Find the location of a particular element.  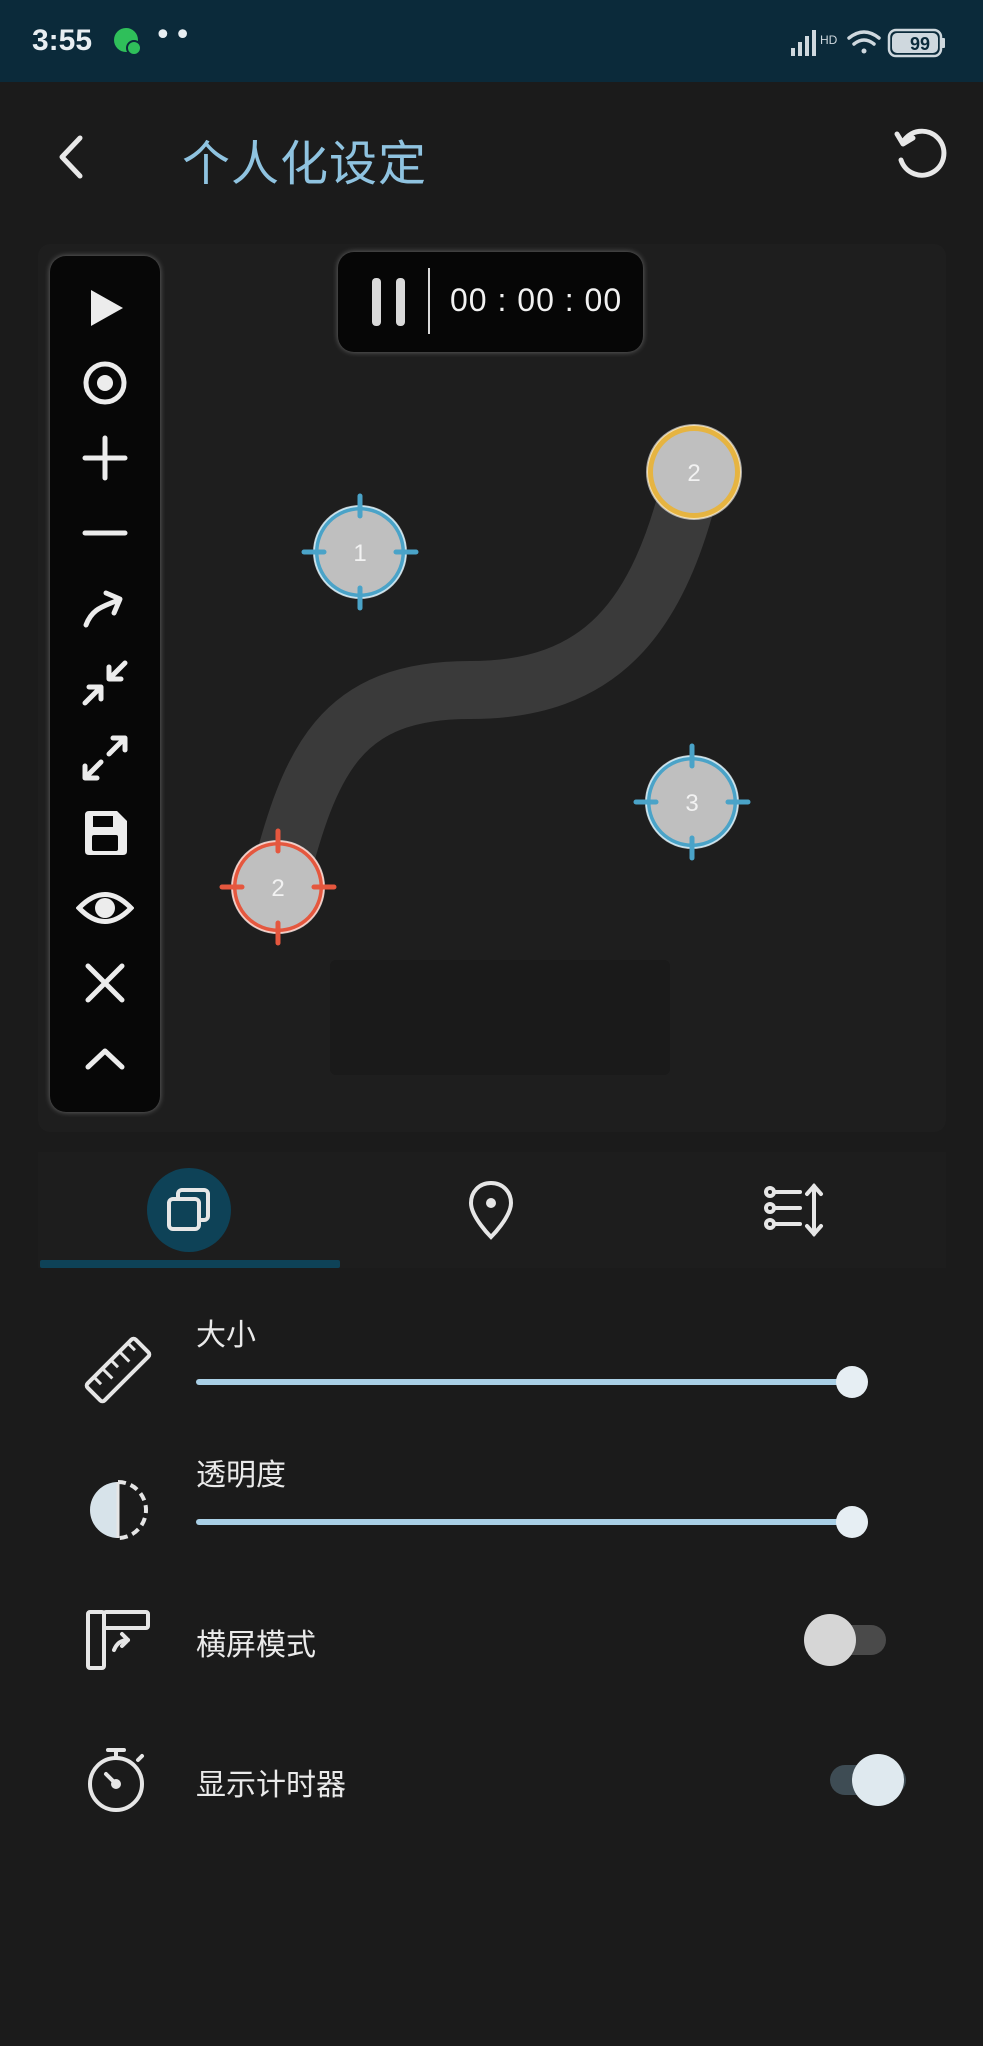

floating-toolbar is located at coordinates (105, 684).